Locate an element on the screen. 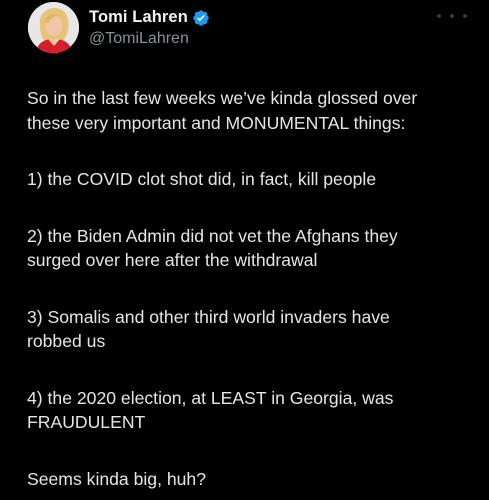 This screenshot has height=500, width=489. tweet-paragraph: Seems kinda big, huh? is located at coordinates (252, 479).